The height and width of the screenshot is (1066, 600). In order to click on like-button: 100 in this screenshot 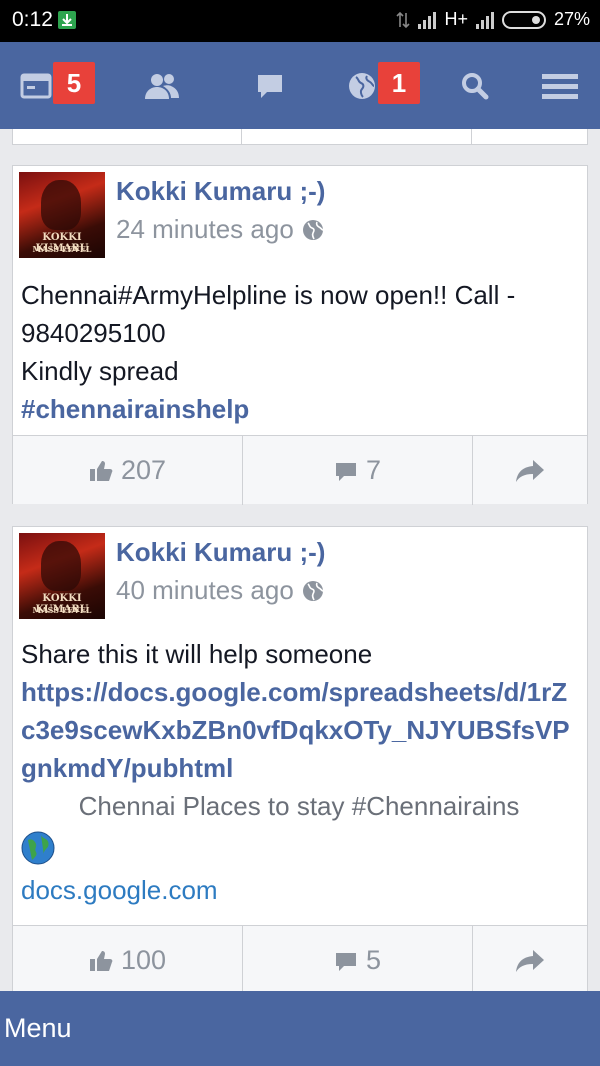, I will do `click(127, 960)`.